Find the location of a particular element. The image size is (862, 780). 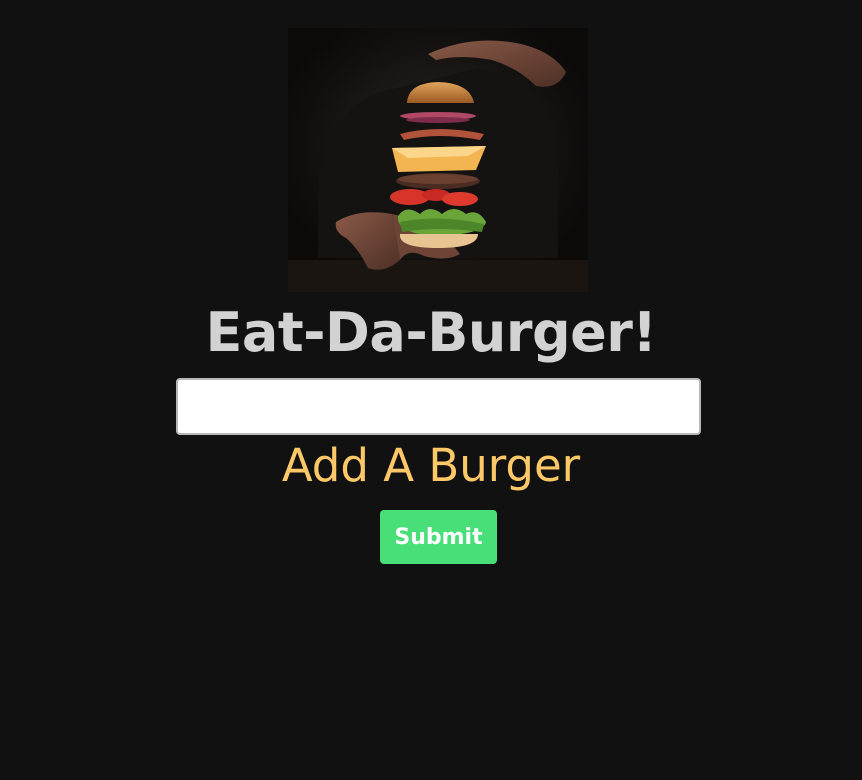

burger-hero-image is located at coordinates (438, 160).